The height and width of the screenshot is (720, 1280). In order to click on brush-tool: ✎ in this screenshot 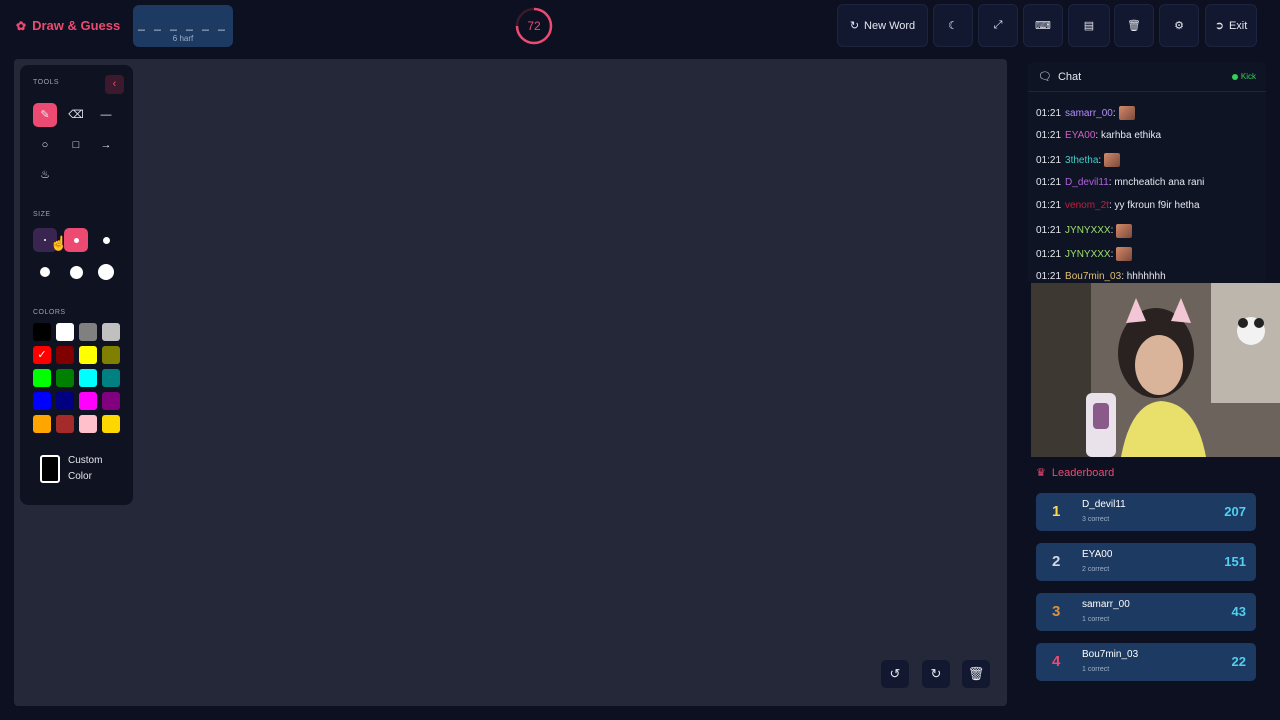, I will do `click(45, 115)`.